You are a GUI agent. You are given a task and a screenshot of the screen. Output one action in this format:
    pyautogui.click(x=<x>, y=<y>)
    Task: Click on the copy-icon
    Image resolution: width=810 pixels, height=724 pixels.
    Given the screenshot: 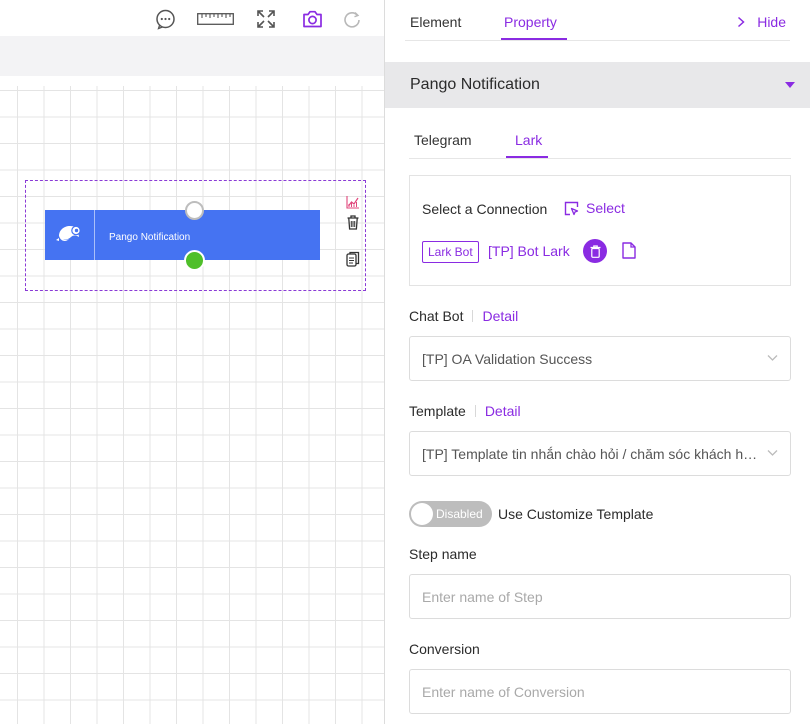 What is the action you would take?
    pyautogui.click(x=353, y=259)
    